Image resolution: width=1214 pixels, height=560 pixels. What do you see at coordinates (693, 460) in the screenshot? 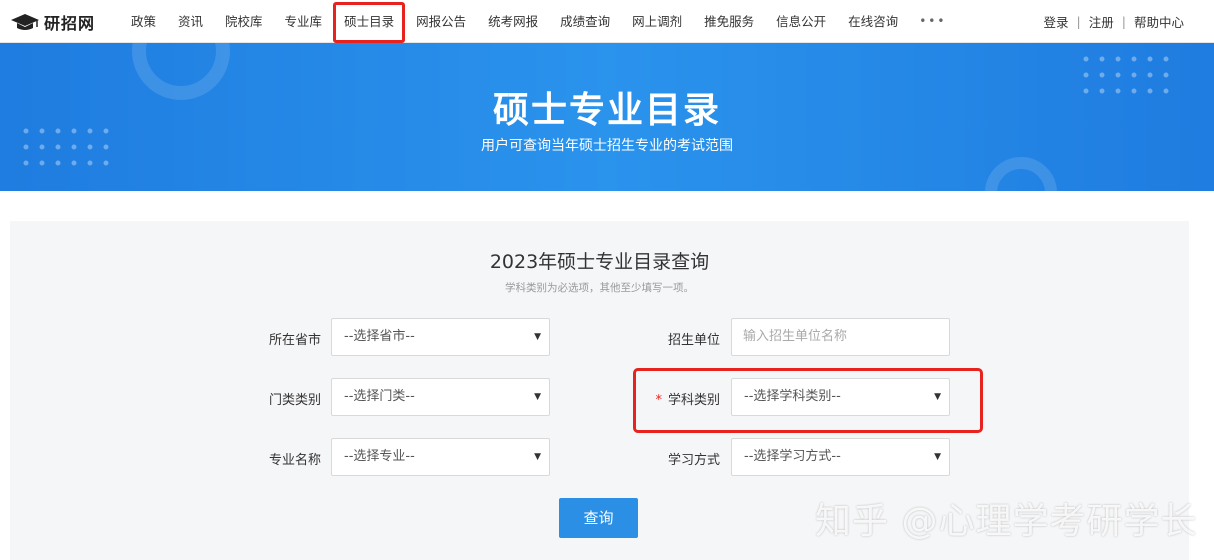
I see `study-mode-label: 学习方式` at bounding box center [693, 460].